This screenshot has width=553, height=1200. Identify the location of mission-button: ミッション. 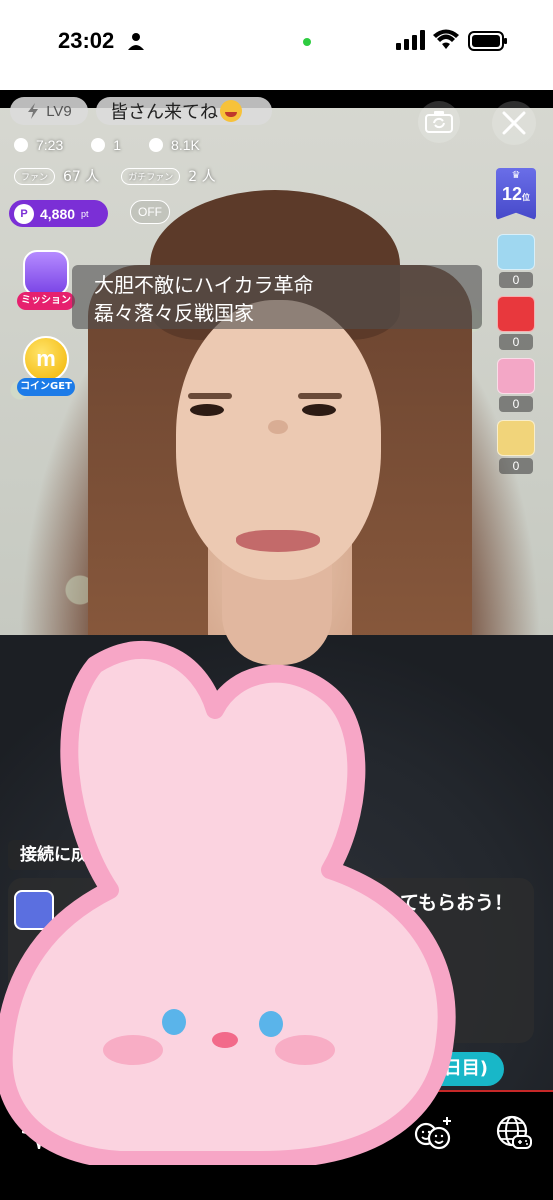
(46, 281).